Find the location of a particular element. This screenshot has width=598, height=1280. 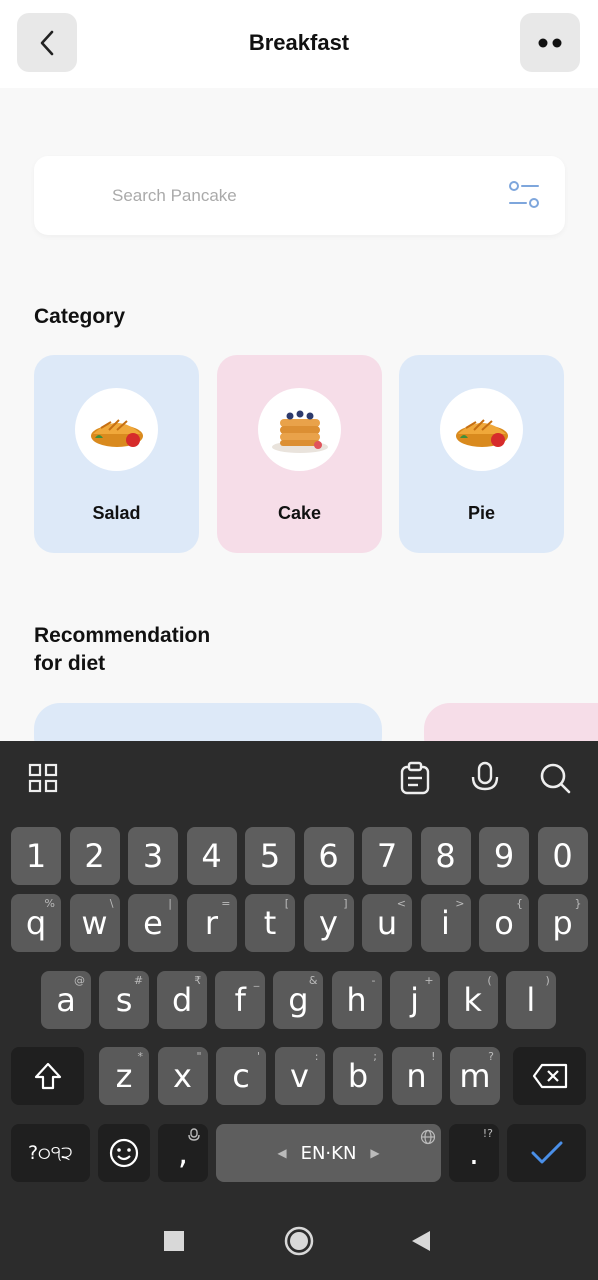

key-alt-label: : is located at coordinates (316, 1056).